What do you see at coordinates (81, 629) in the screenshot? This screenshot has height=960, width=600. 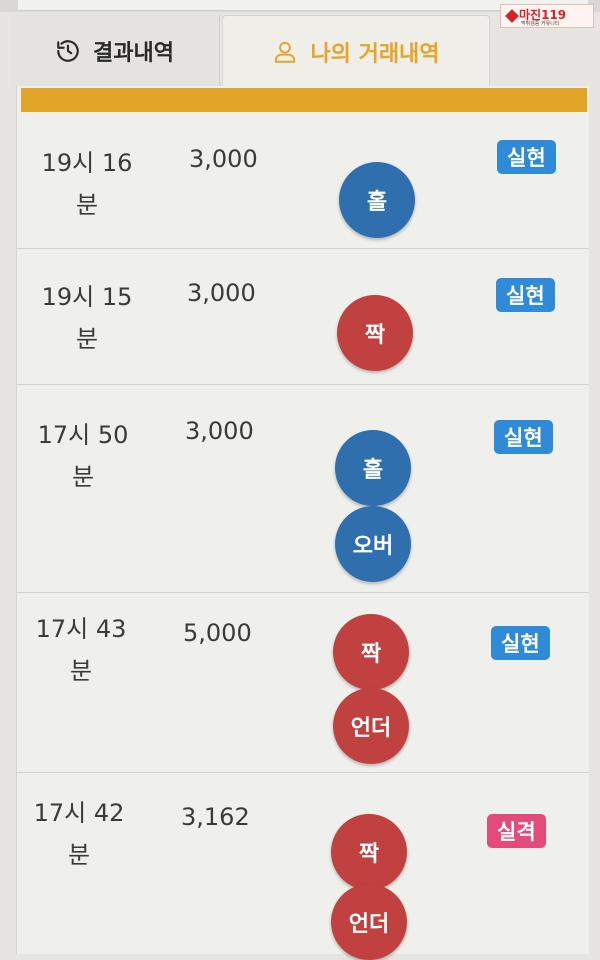 I see `row-time-hour: 17시 43` at bounding box center [81, 629].